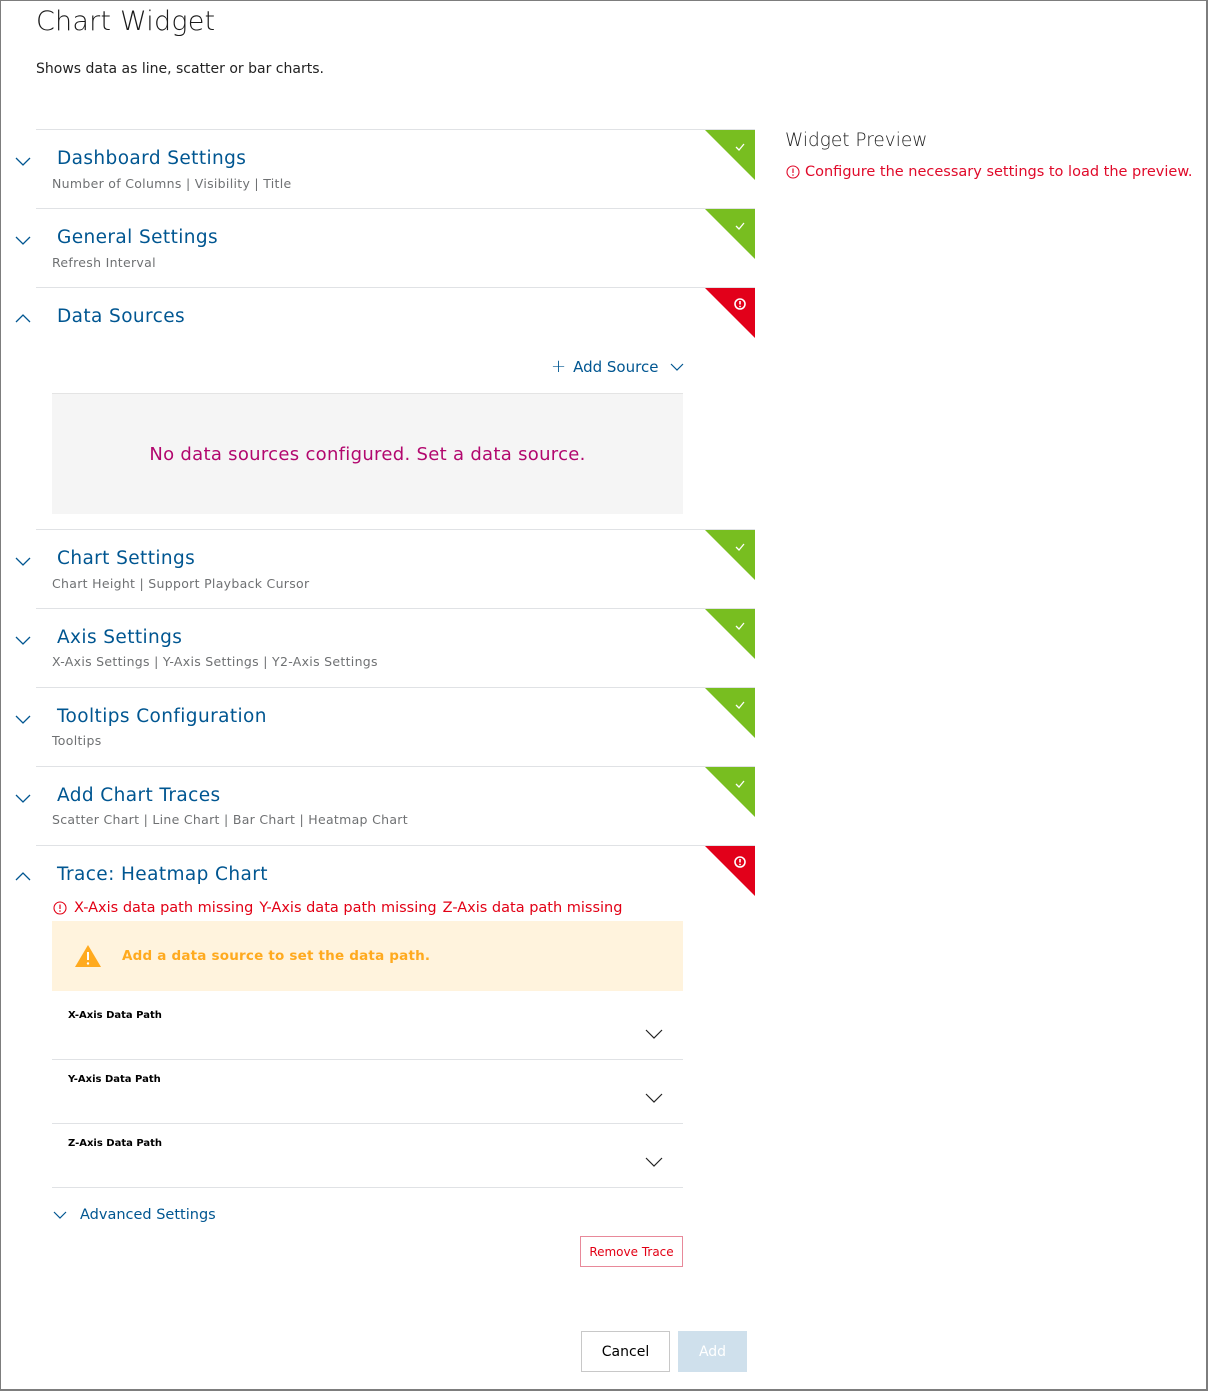  Describe the element at coordinates (532, 908) in the screenshot. I see `error-z-axis: Z-Axis data path missing` at that location.